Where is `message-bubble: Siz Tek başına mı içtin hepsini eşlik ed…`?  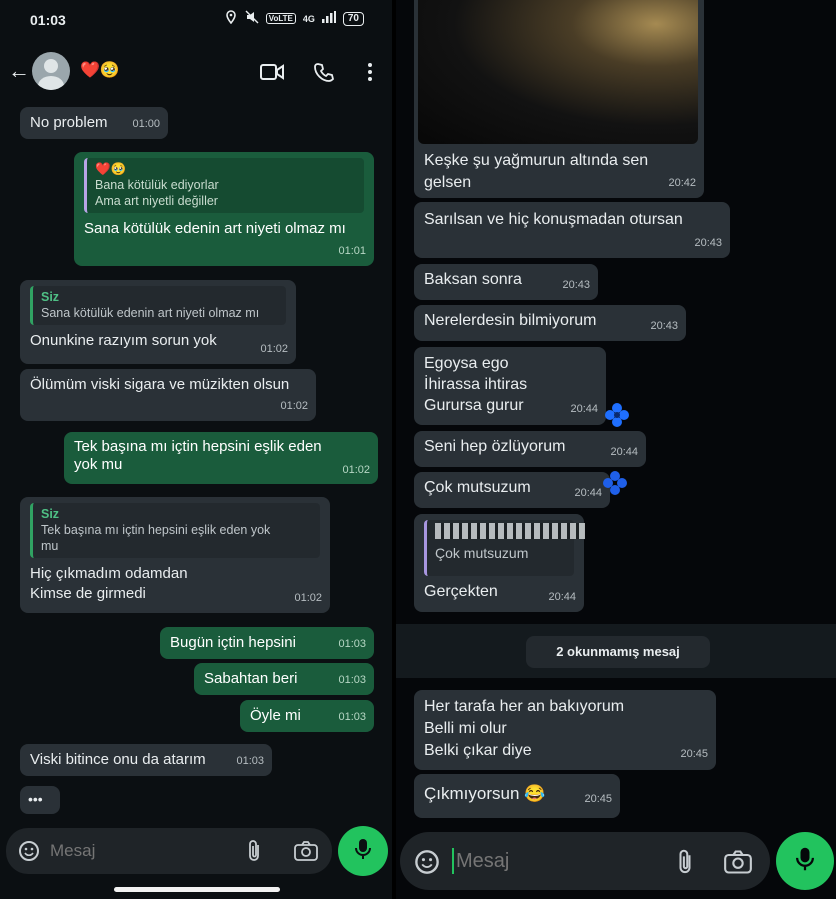
message-bubble: Siz Tek başına mı içtin hepsini eşlik ed… is located at coordinates (175, 555).